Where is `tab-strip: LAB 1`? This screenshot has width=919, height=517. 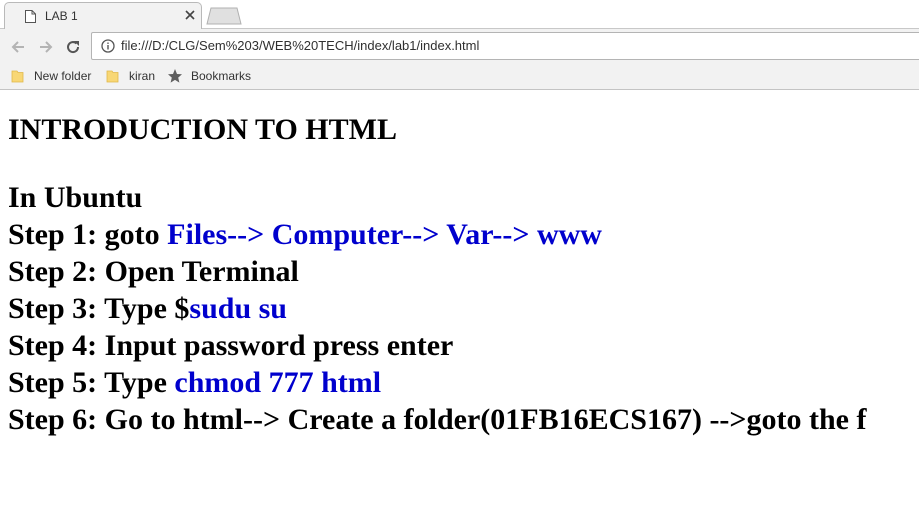
tab-strip: LAB 1 is located at coordinates (459, 14).